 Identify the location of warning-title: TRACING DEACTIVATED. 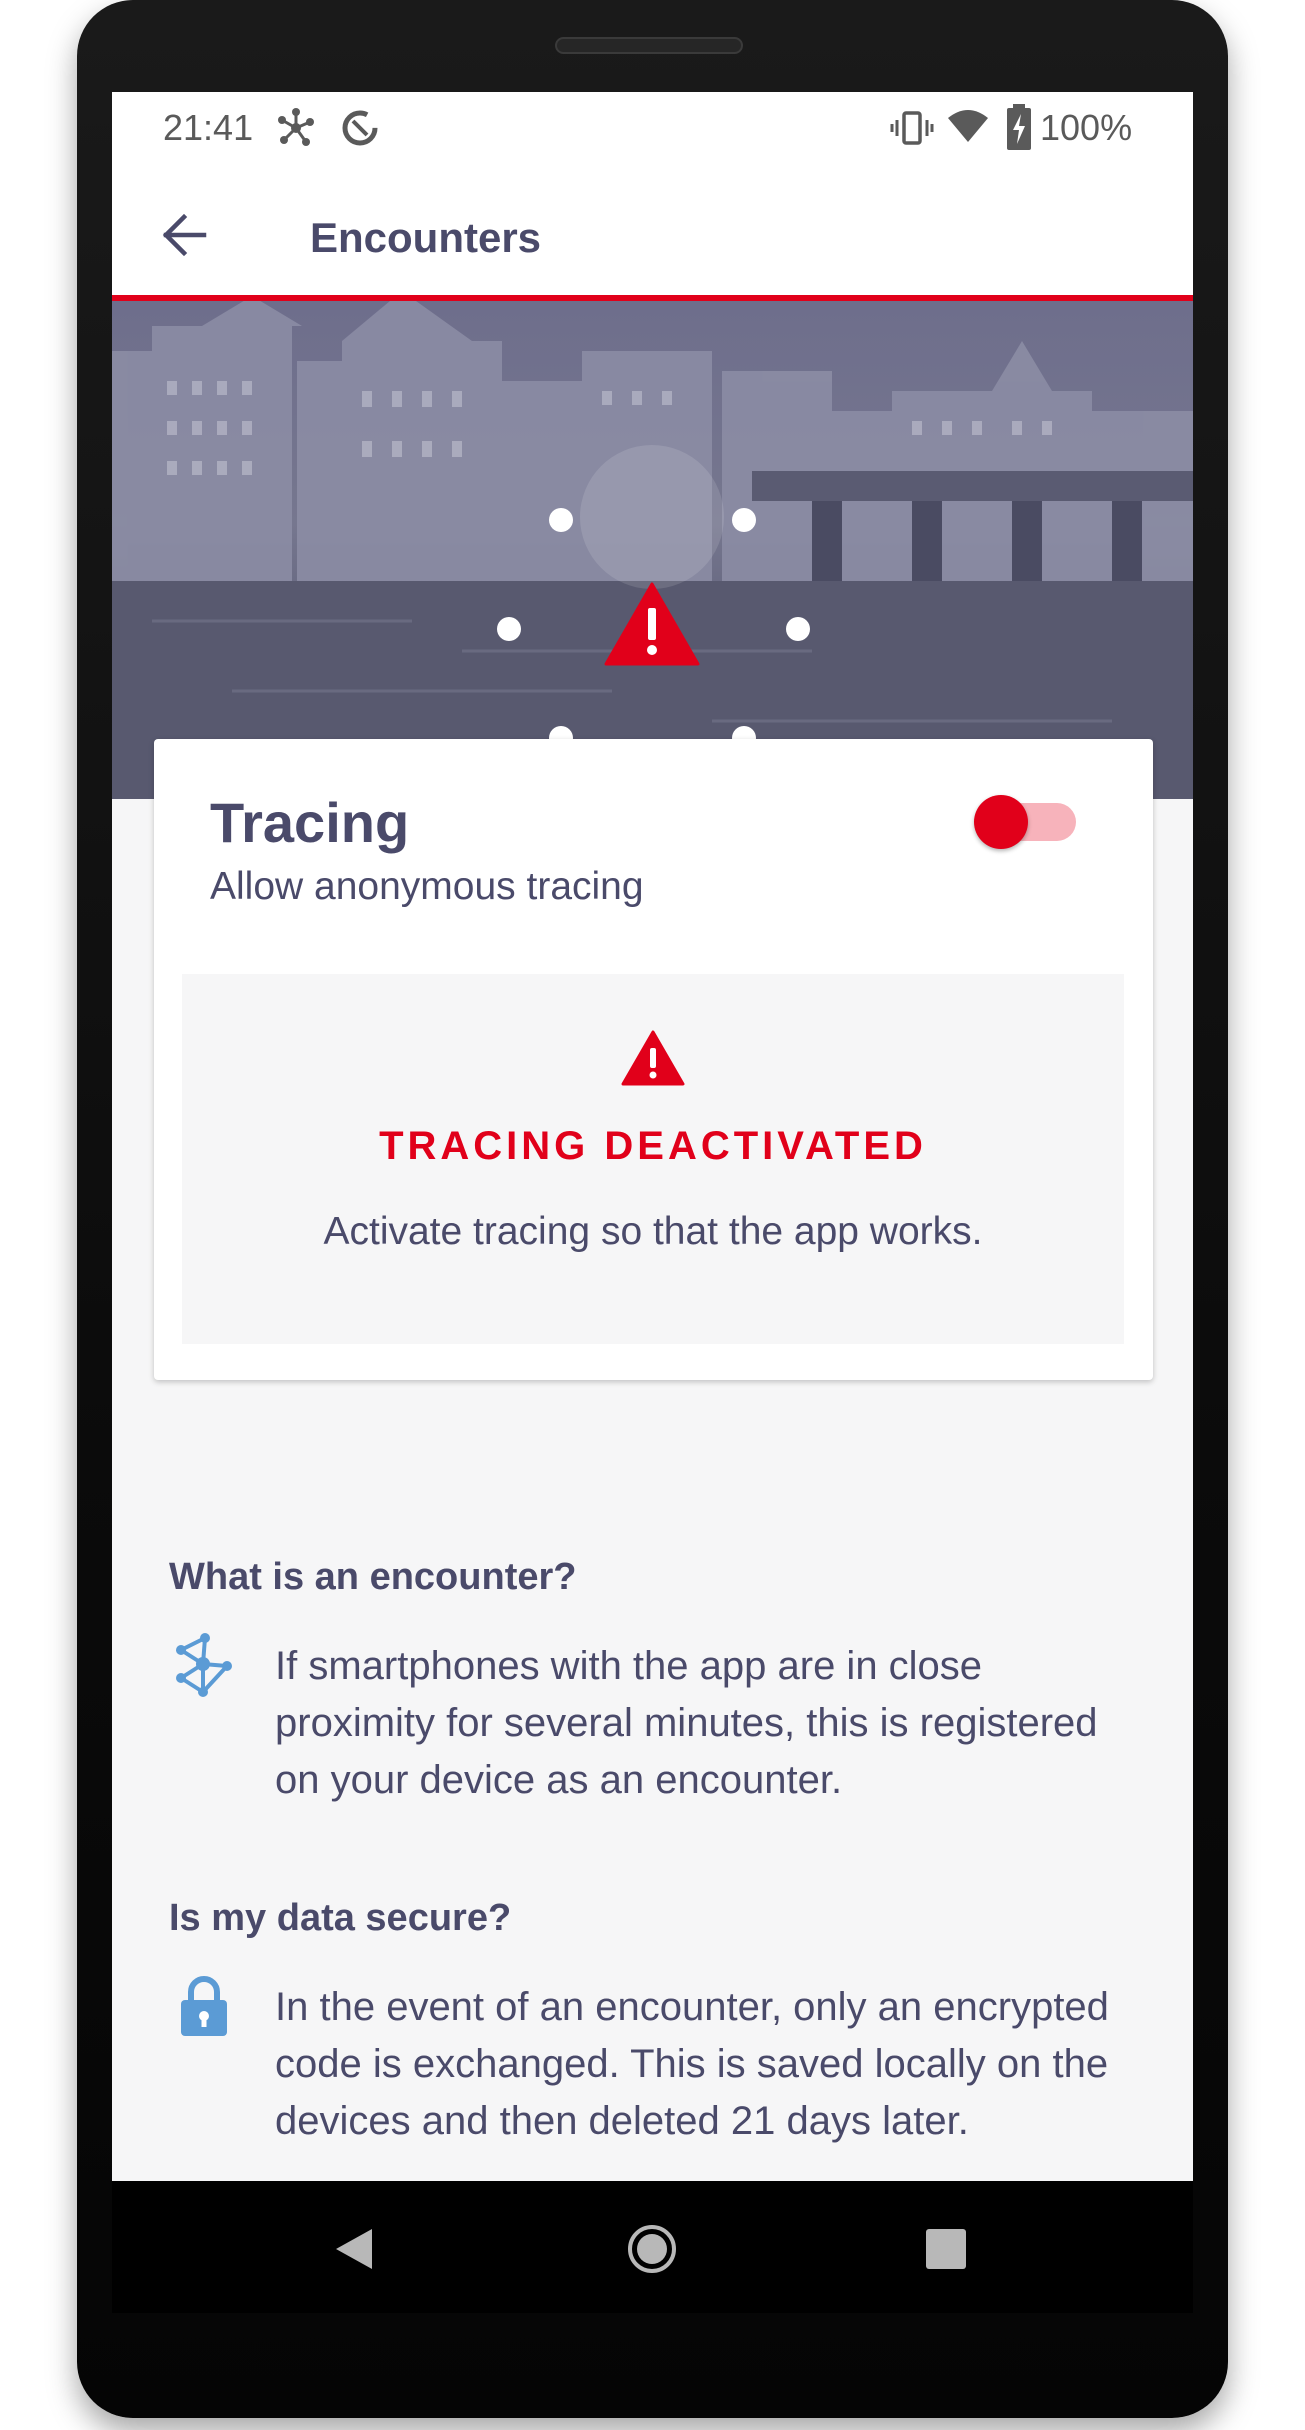
(653, 1146).